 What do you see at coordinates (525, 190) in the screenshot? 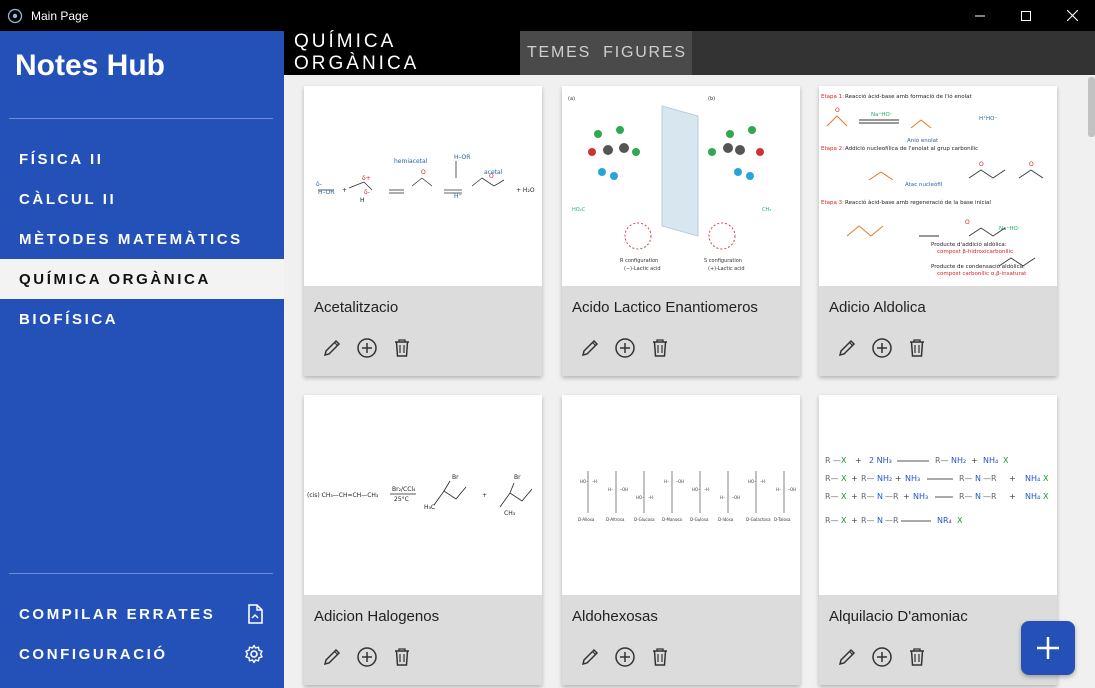
I see `svg-text: + H₂O` at bounding box center [525, 190].